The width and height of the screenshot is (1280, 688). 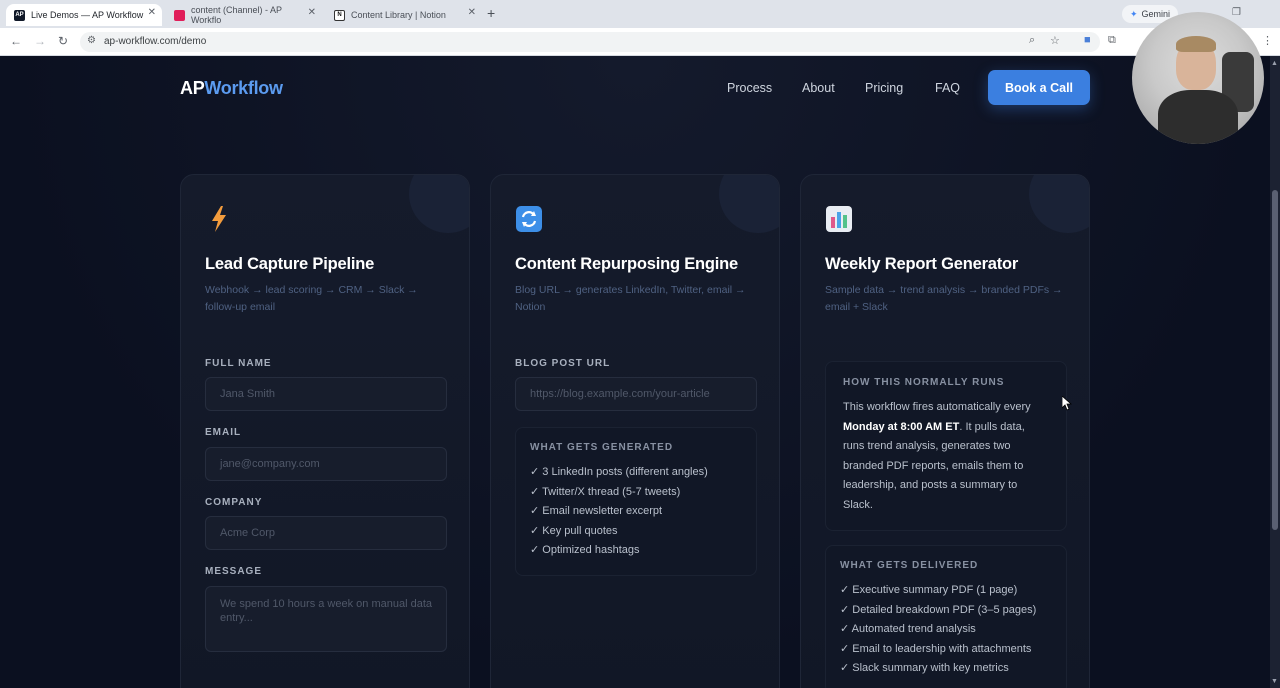 I want to click on email-input: jane@company.com, so click(x=326, y=464).